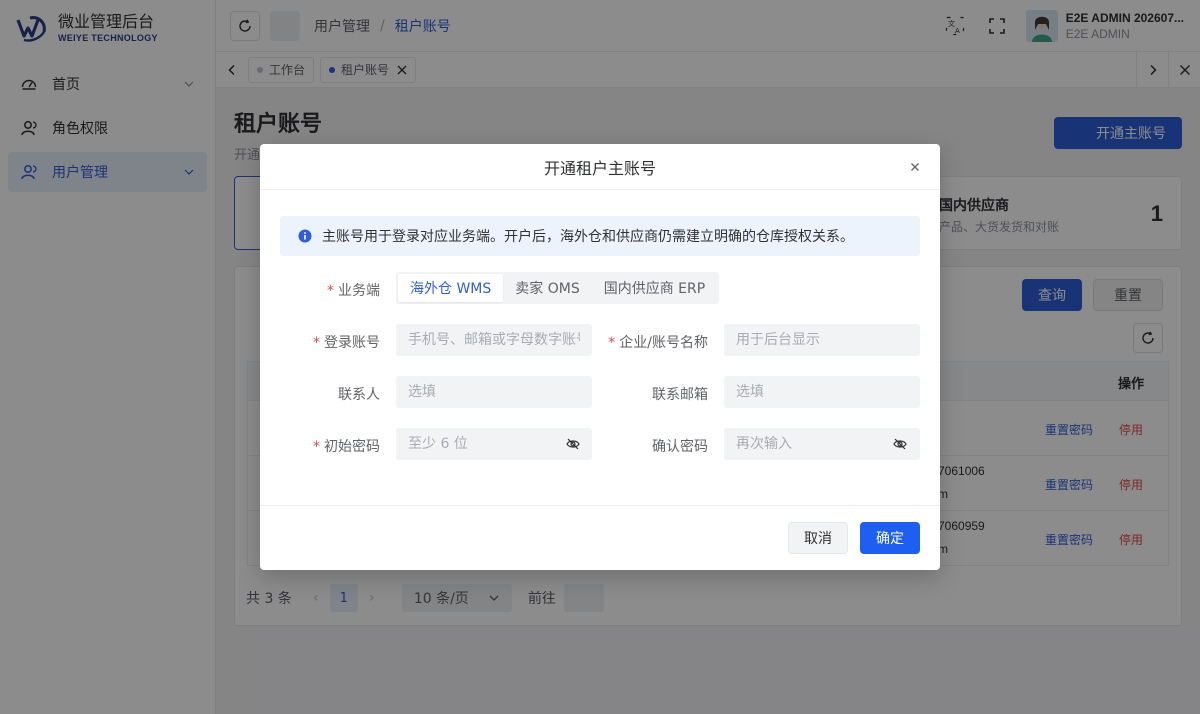 This screenshot has width=1200, height=714. What do you see at coordinates (818, 538) in the screenshot?
I see `cancel-button: 取消` at bounding box center [818, 538].